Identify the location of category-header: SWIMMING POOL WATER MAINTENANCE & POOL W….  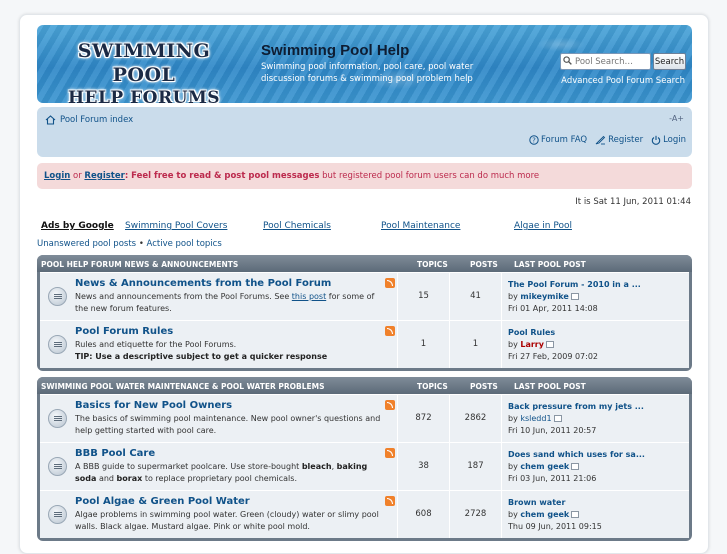
(364, 385).